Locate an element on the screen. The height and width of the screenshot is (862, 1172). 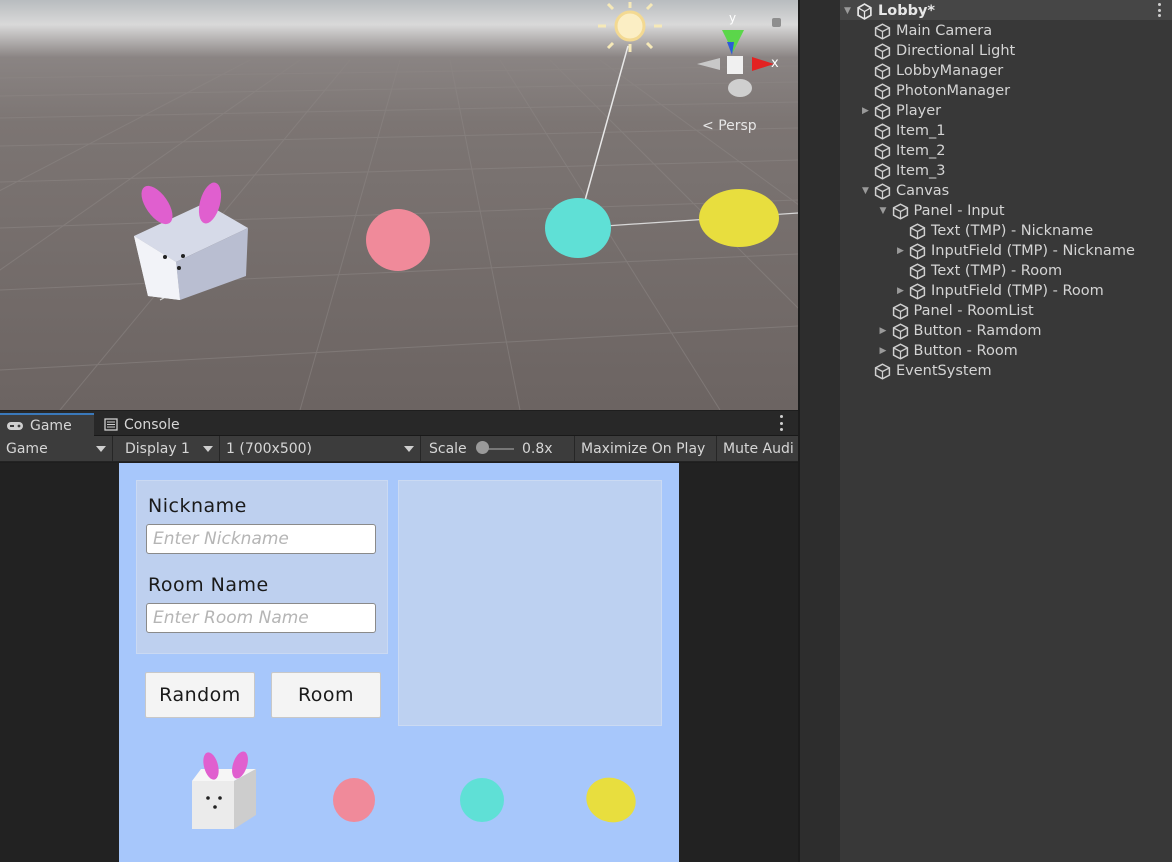
hierarchy-item: ▶ InputField (TMP) - Room is located at coordinates (1000, 291).